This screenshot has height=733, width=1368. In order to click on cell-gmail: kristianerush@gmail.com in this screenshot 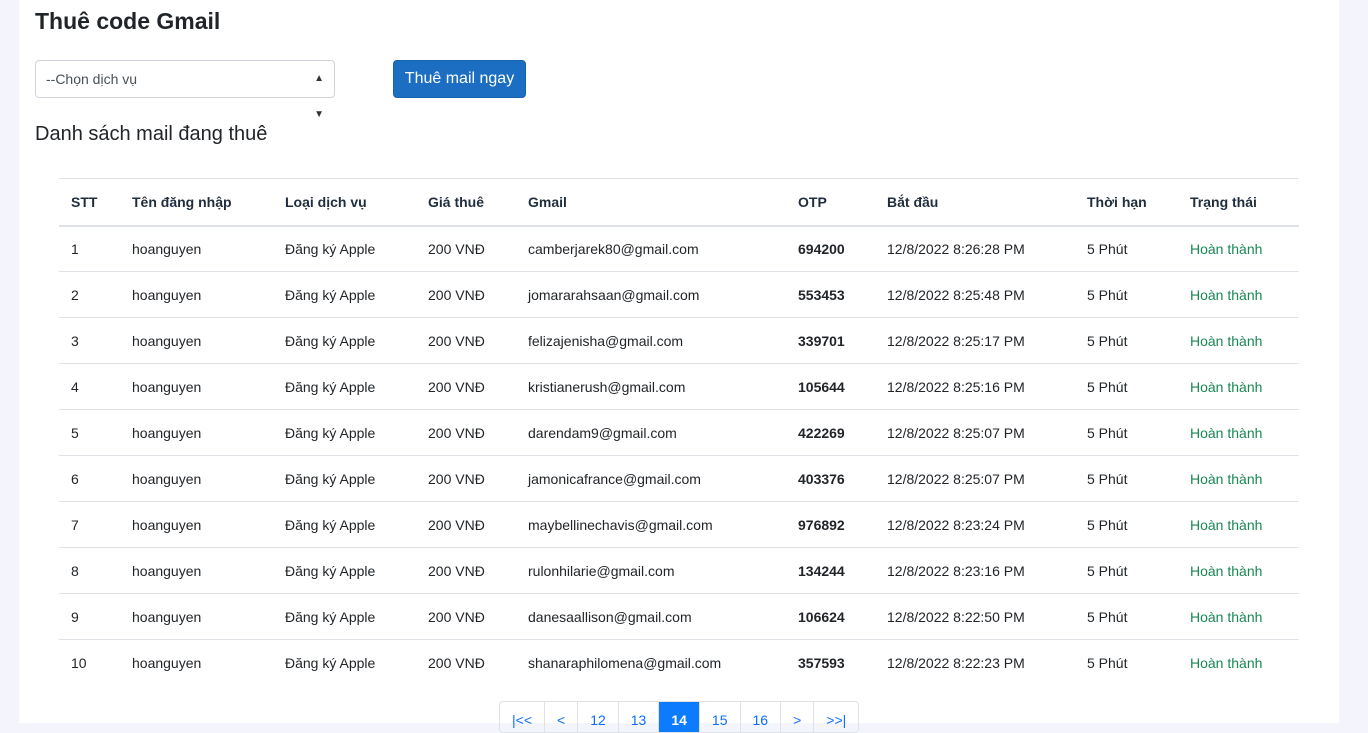, I will do `click(651, 386)`.